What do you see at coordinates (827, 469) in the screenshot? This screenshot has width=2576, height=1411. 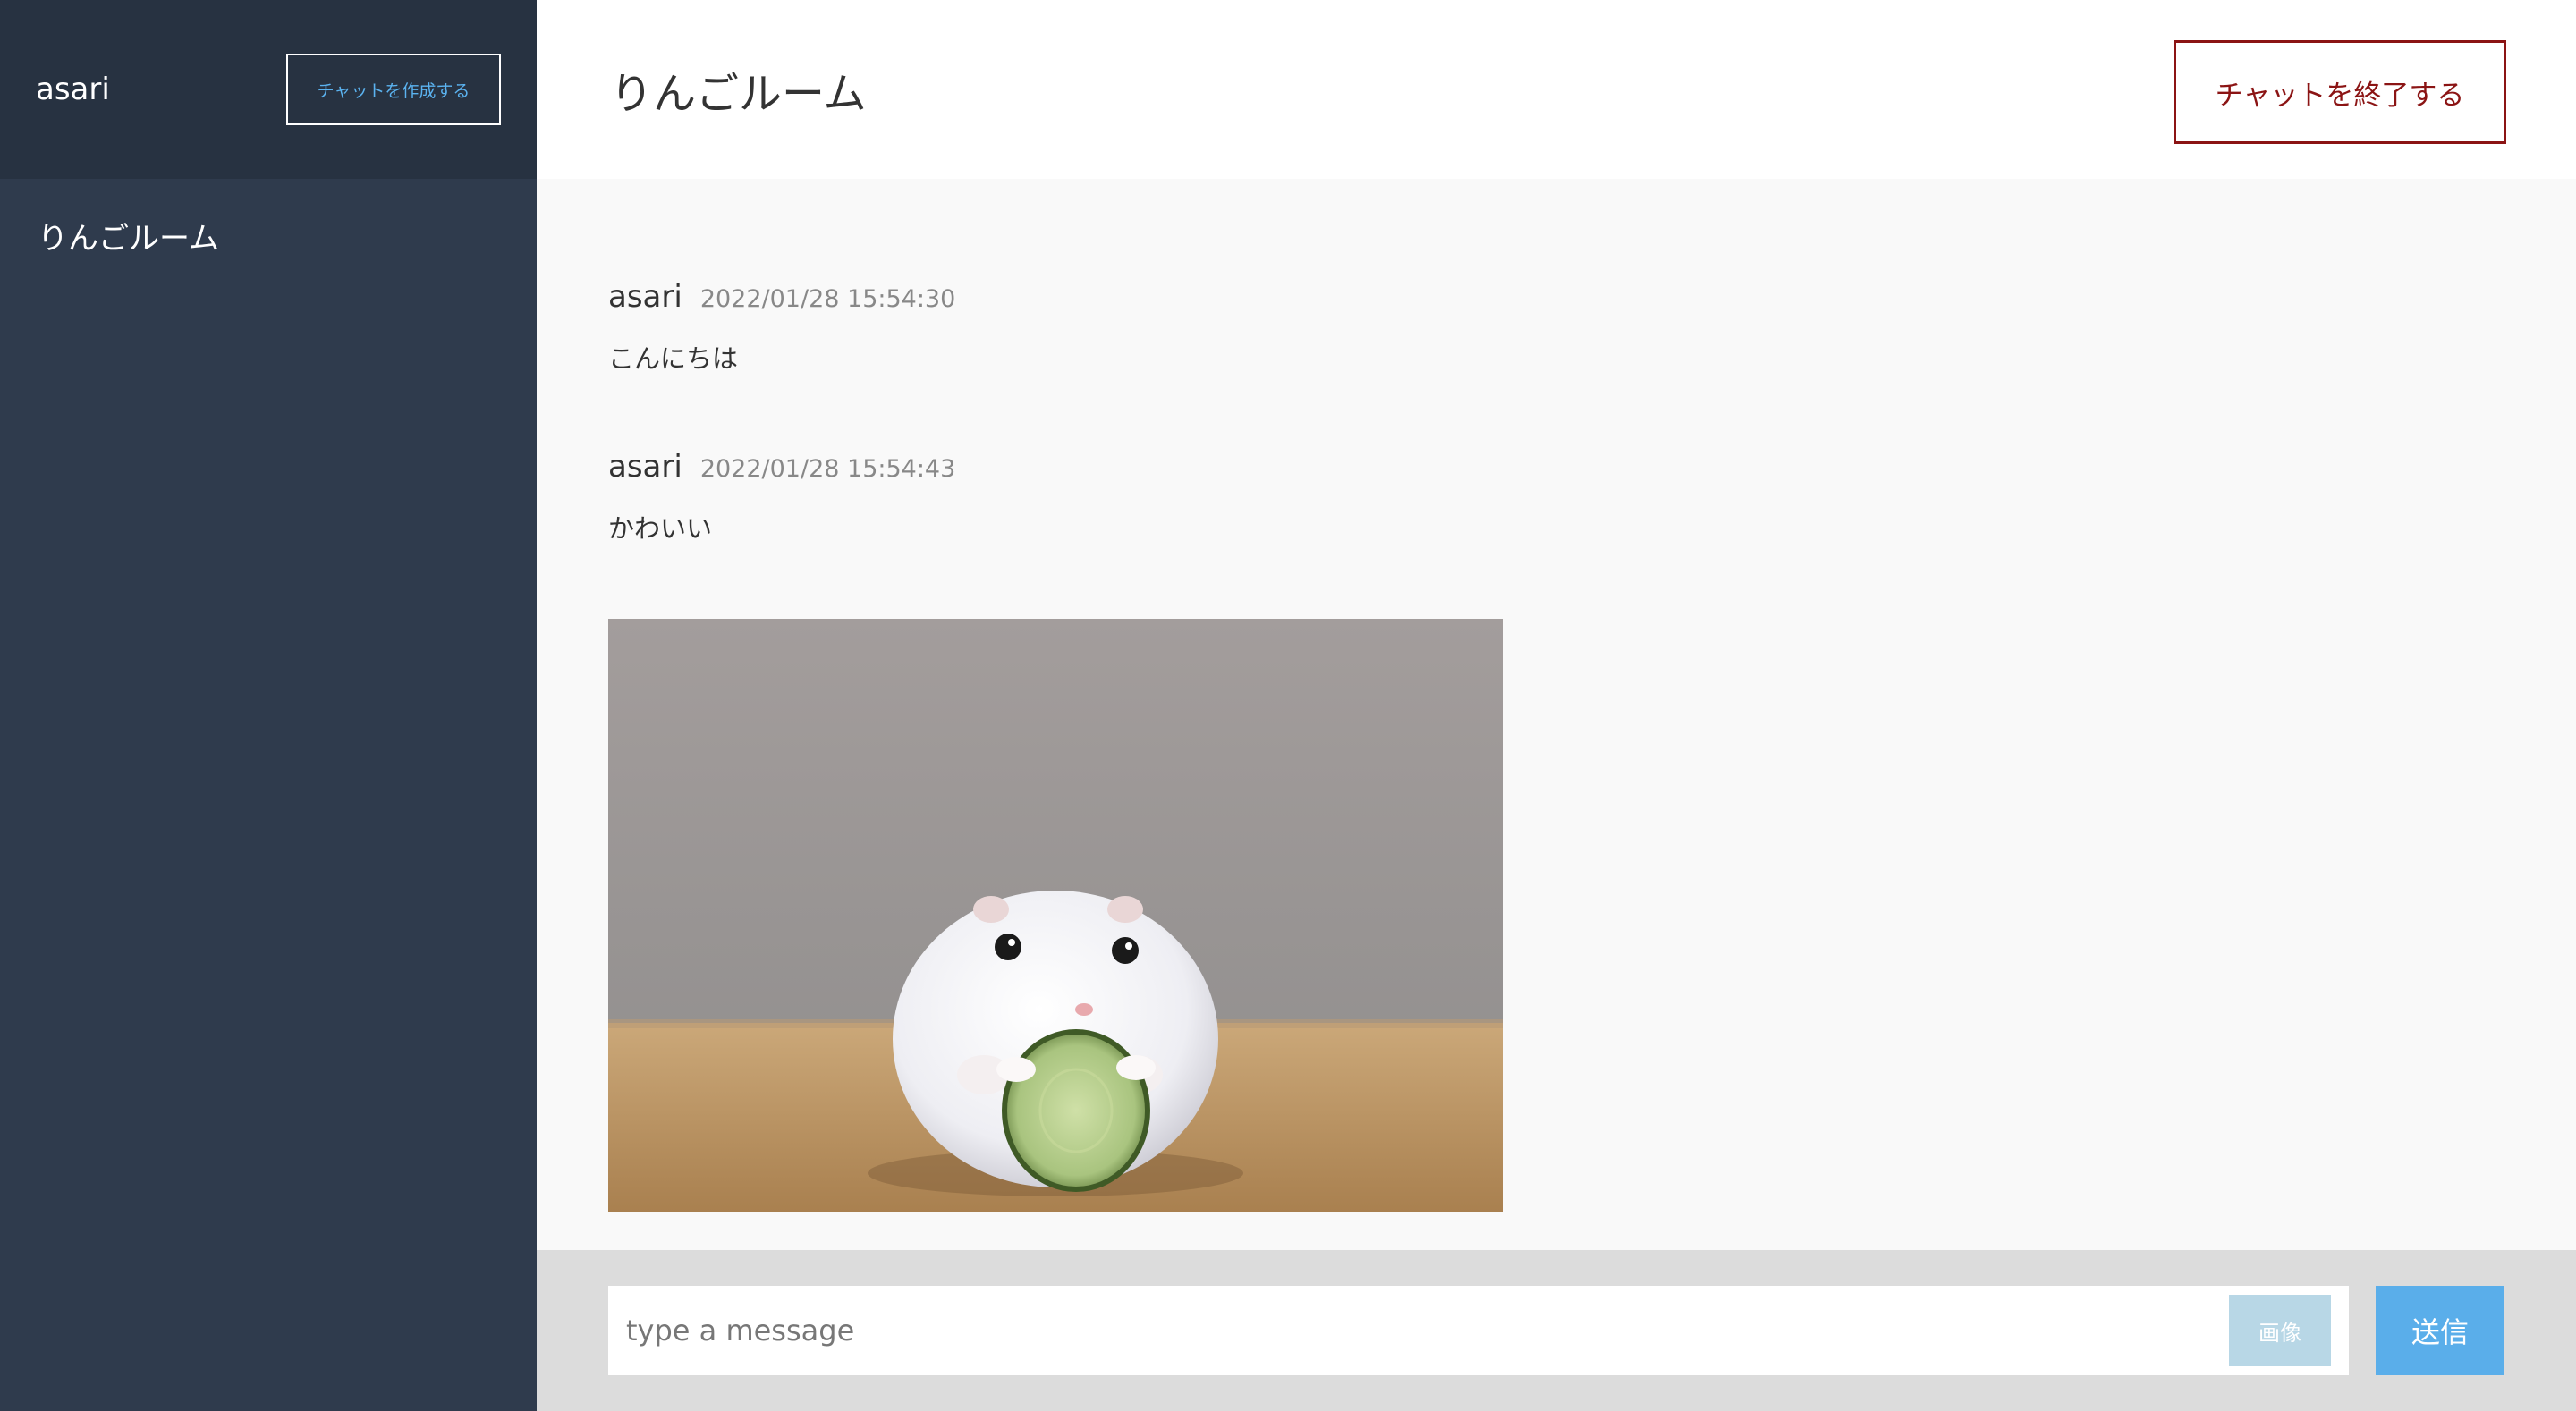 I see `message-timestamp: 2022/01/28 15:54:43` at bounding box center [827, 469].